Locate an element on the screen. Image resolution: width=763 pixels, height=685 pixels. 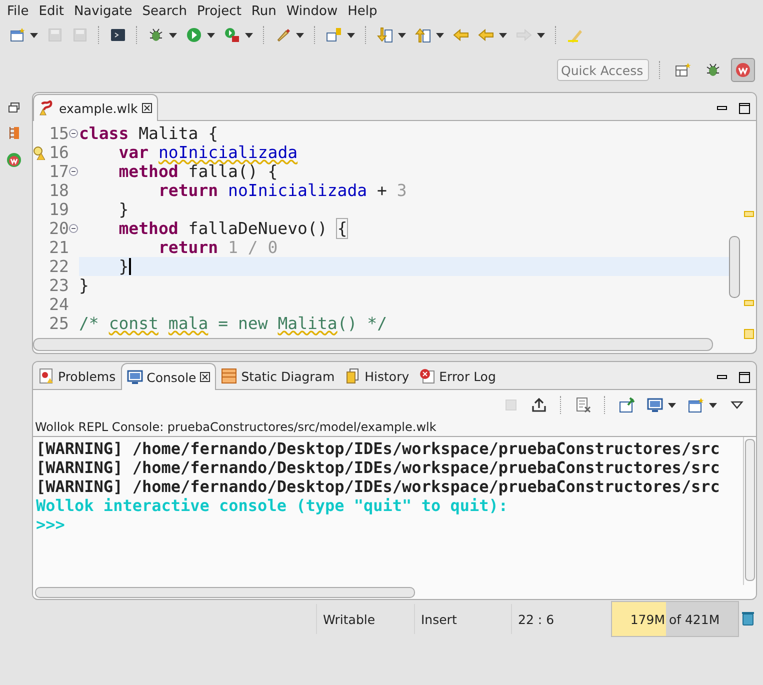
view-tab: History is located at coordinates (377, 376).